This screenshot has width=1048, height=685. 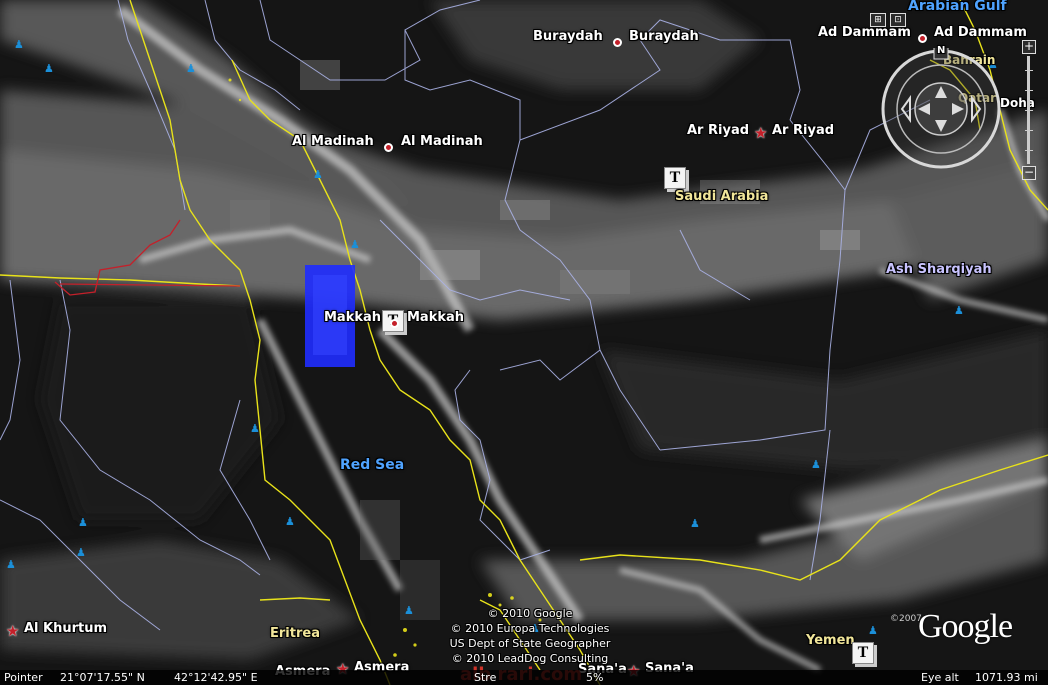 What do you see at coordinates (957, 7) in the screenshot?
I see `sea-label: Arabian Gulf` at bounding box center [957, 7].